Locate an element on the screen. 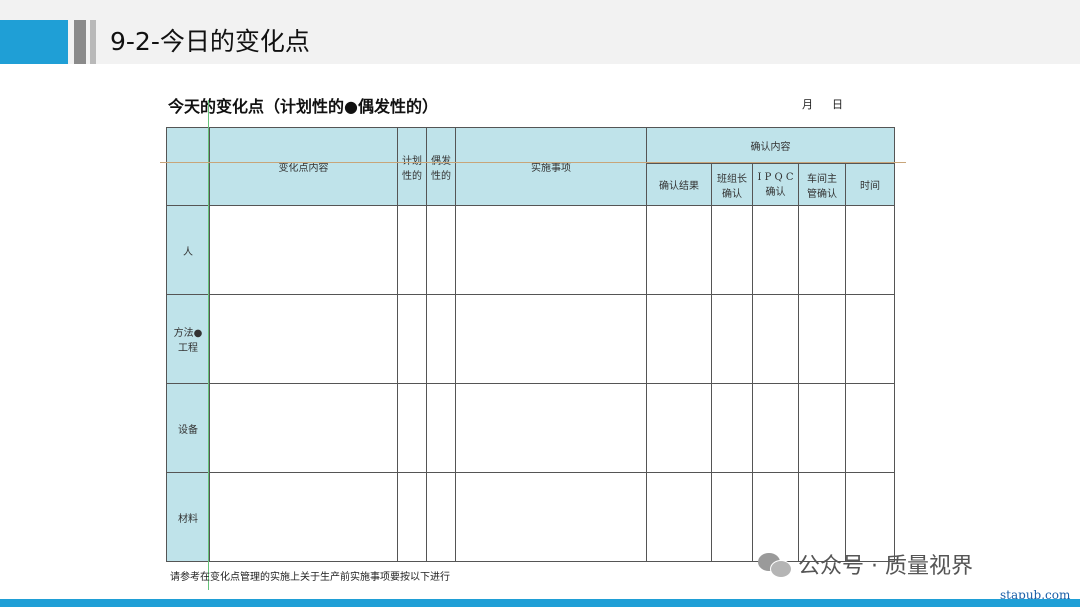  document-footnote: 请参考在变化点管理的实施上关于生产前实施事项要按以下进行 is located at coordinates (310, 577).